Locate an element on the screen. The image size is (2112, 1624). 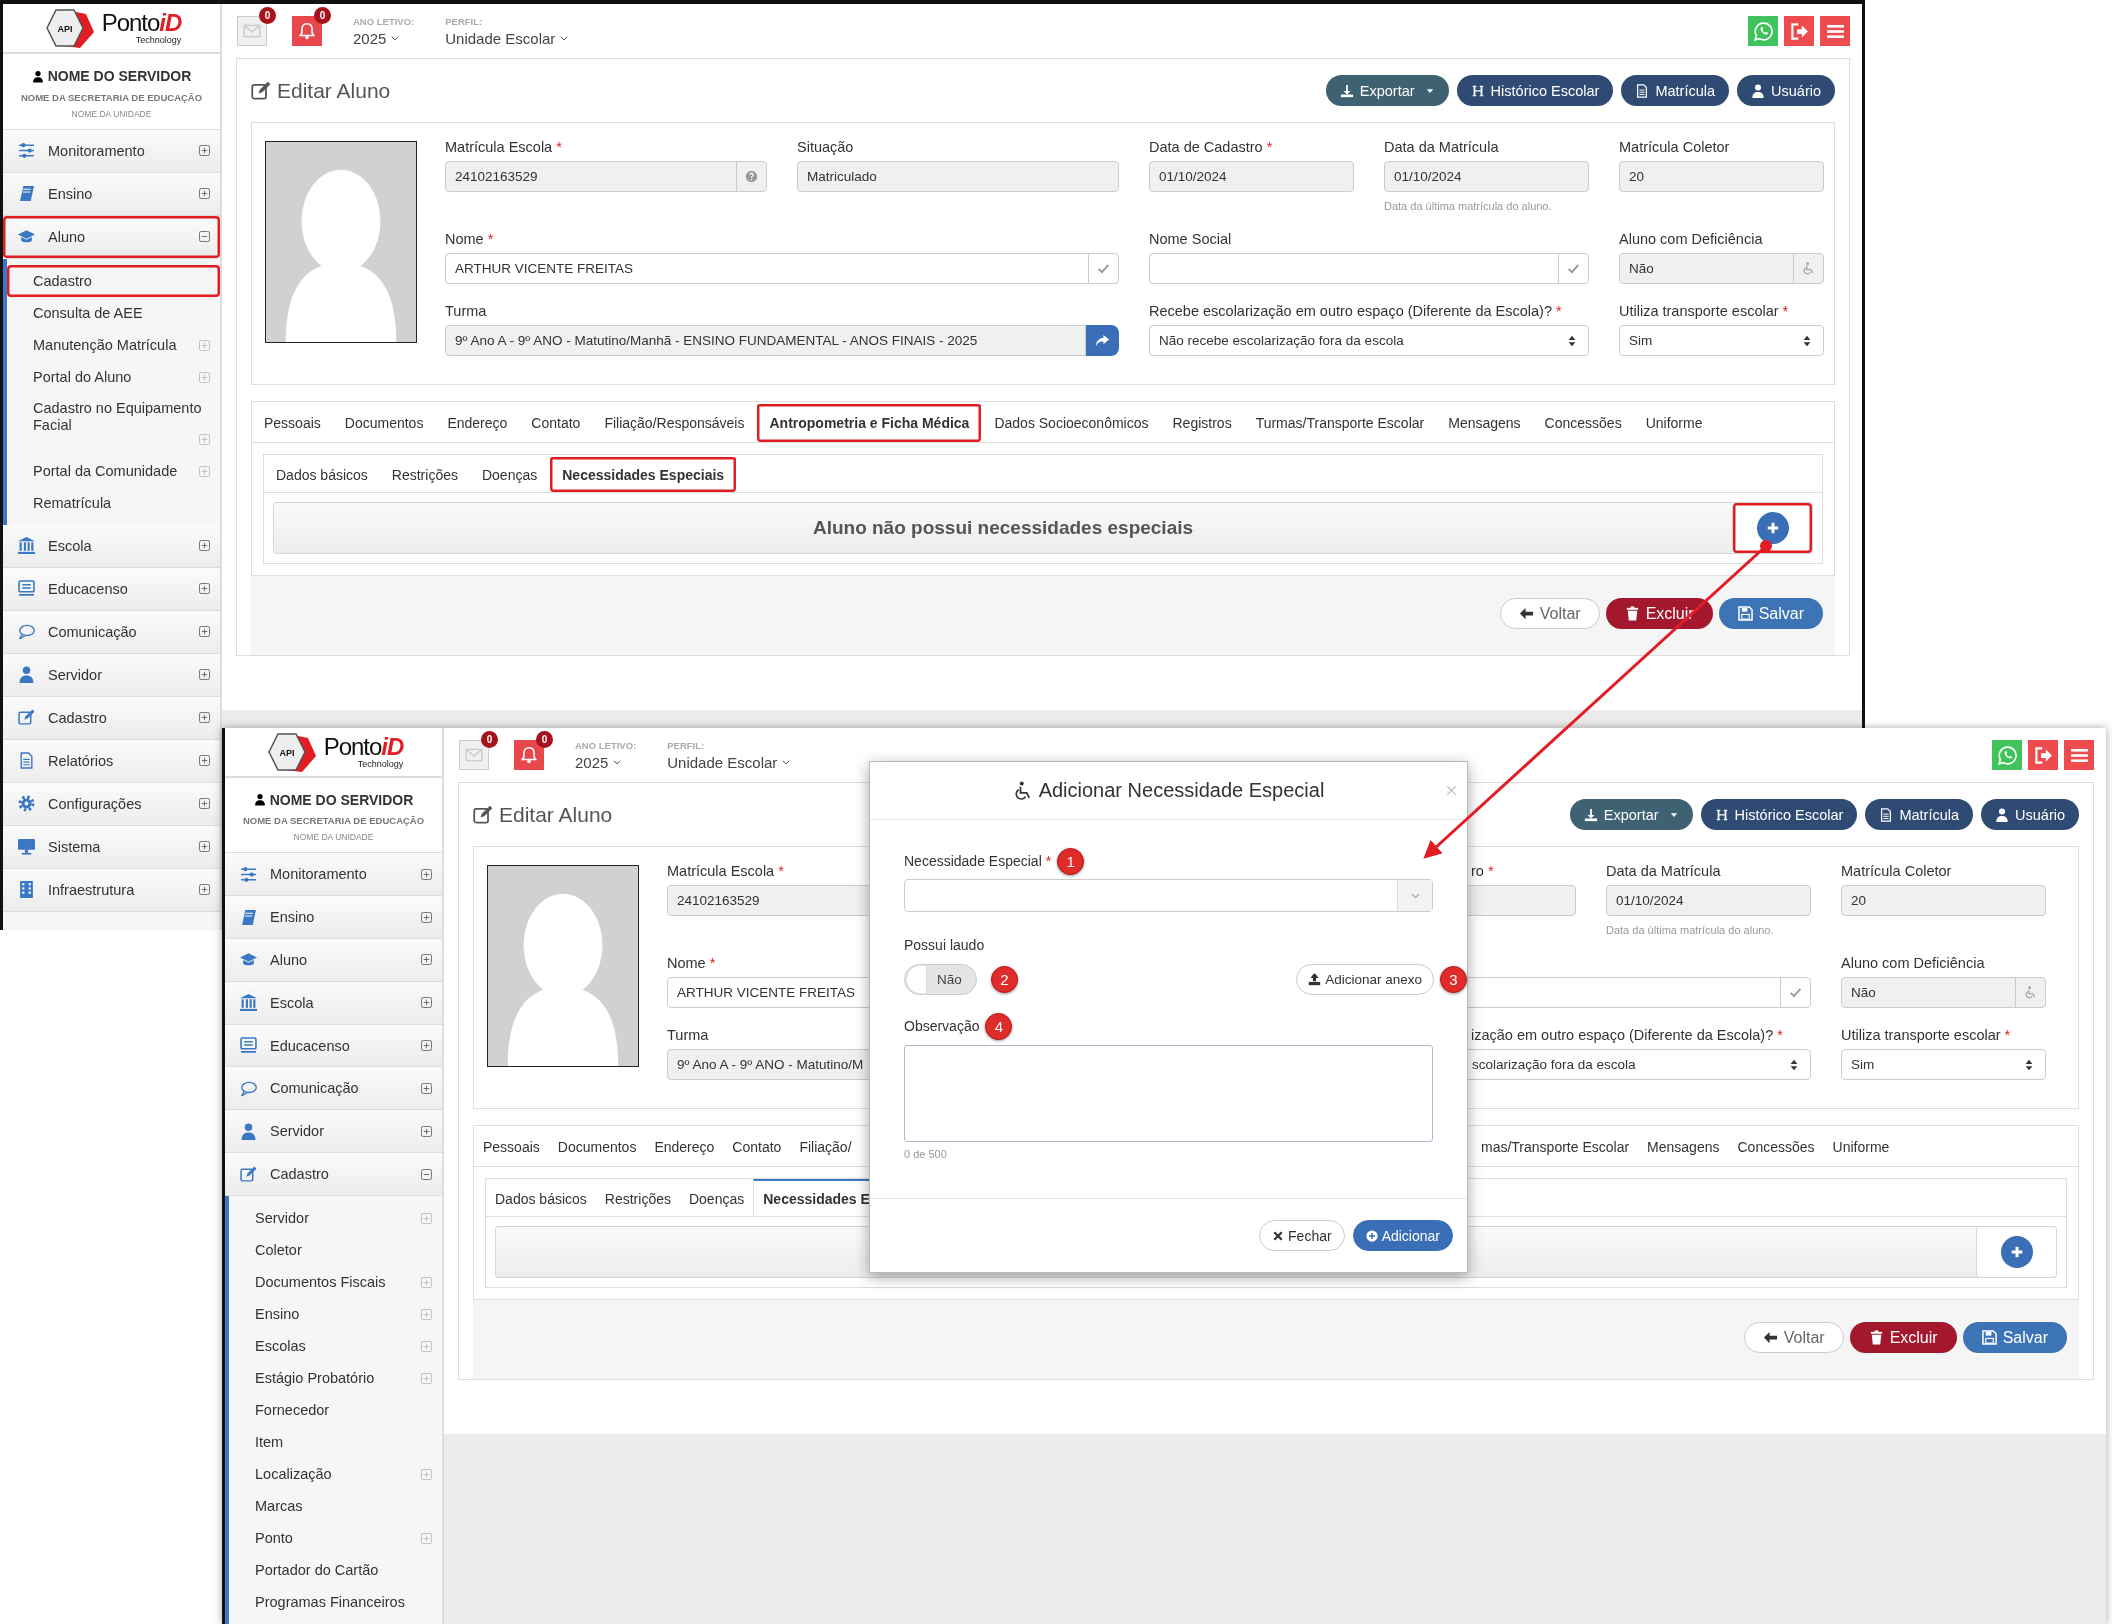
submenu-item: Consulta de AEE is located at coordinates (113, 312).